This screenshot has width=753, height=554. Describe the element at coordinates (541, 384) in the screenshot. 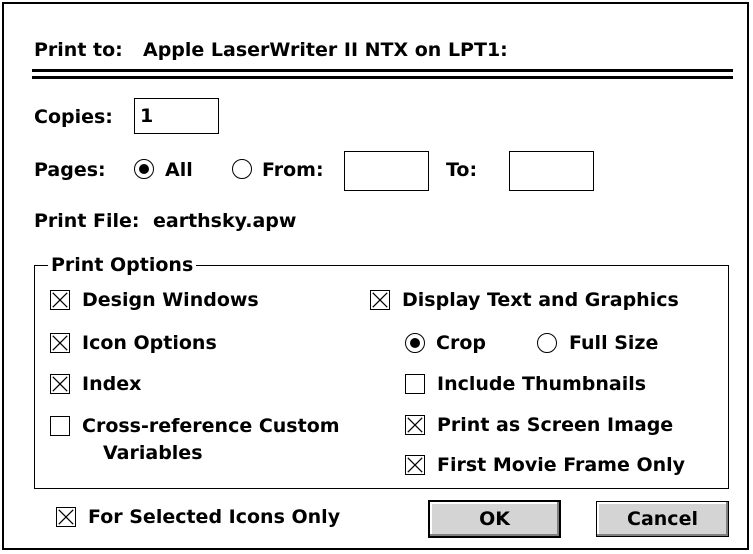

I see `include-thumbnails-label: Include Thumbnails` at that location.